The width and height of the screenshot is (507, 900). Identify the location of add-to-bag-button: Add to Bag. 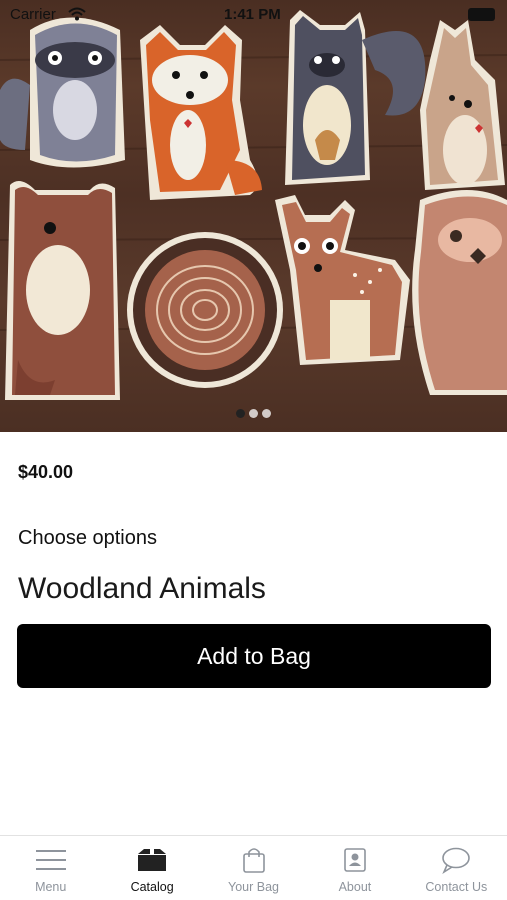
(254, 656).